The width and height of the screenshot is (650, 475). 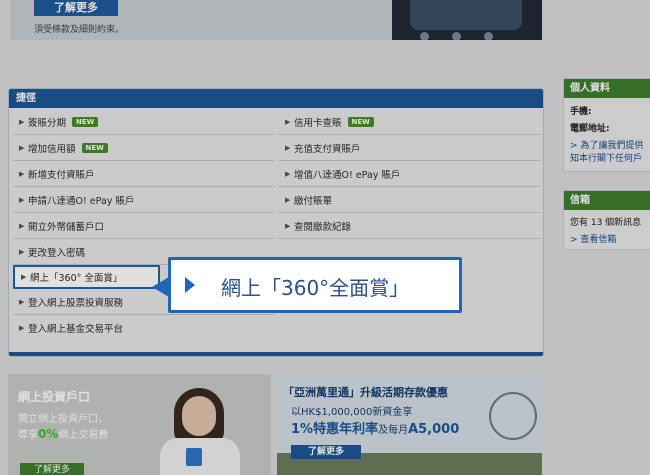 What do you see at coordinates (318, 123) in the screenshot?
I see `quick-link-label: 信用卡查賬` at bounding box center [318, 123].